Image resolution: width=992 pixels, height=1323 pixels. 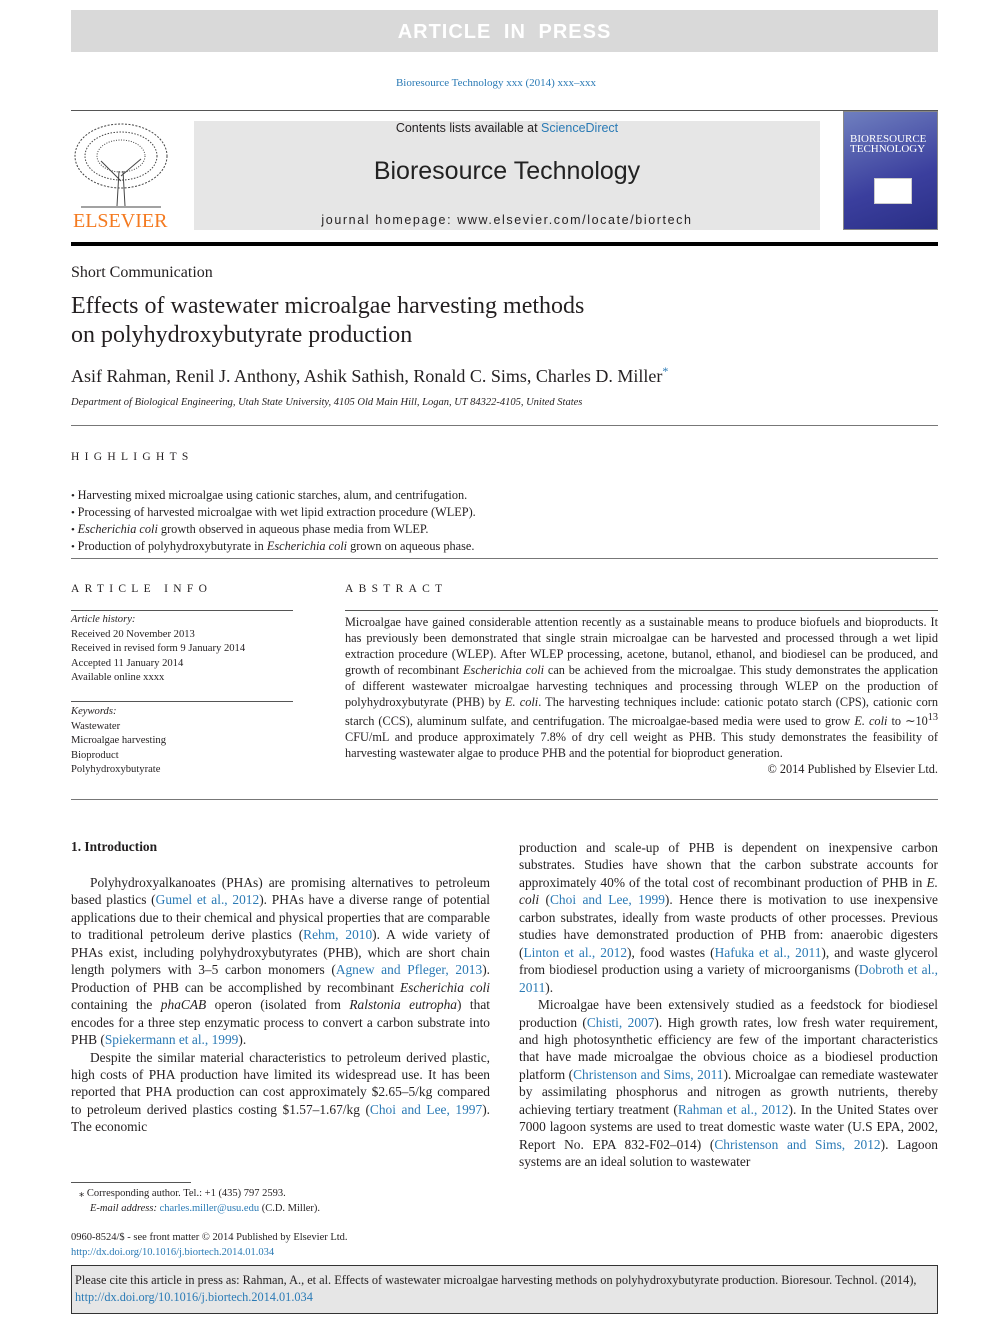 What do you see at coordinates (733, 1109) in the screenshot?
I see `reference-link: Rahman et al., 2012` at bounding box center [733, 1109].